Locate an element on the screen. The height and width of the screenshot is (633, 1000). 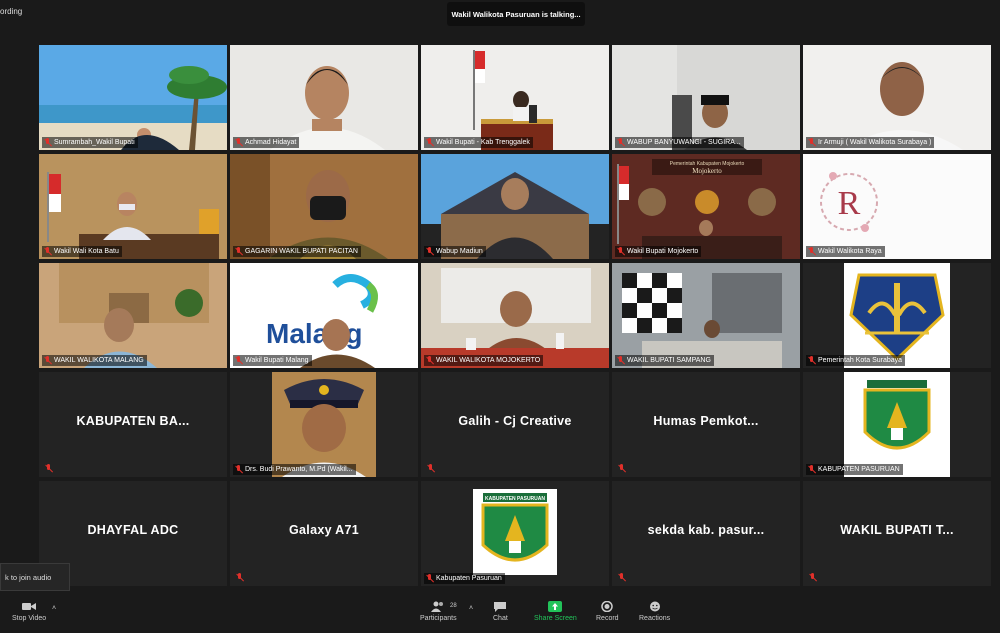
participant-tile: WAKIL WALIKOTA MOJOKERTO is located at coordinates (515, 315).